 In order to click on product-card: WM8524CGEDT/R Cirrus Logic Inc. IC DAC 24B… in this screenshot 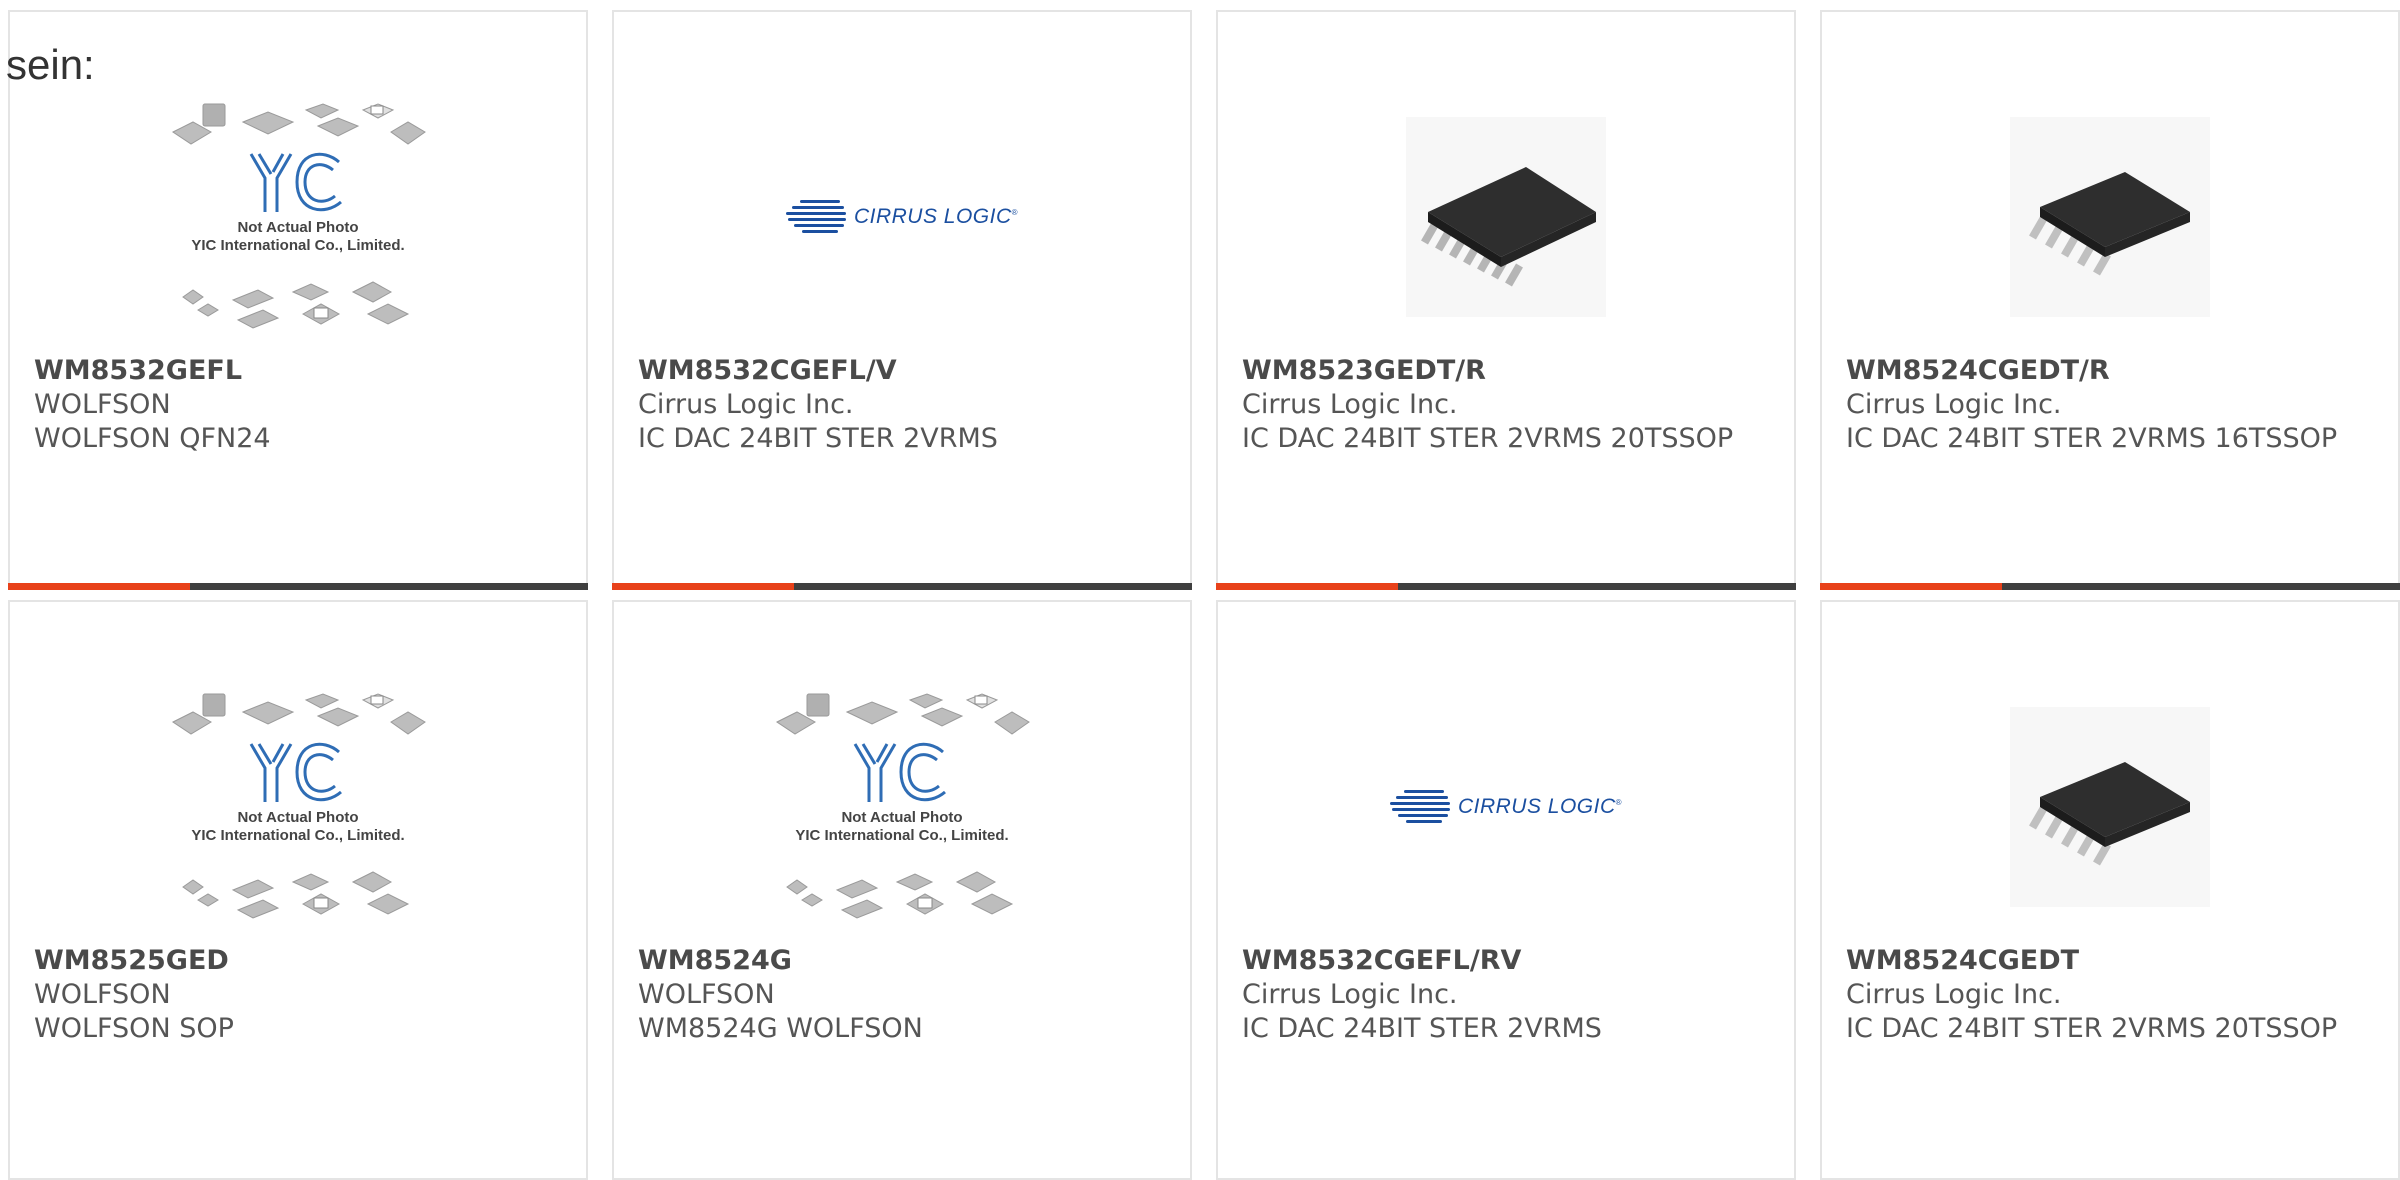, I will do `click(2110, 300)`.